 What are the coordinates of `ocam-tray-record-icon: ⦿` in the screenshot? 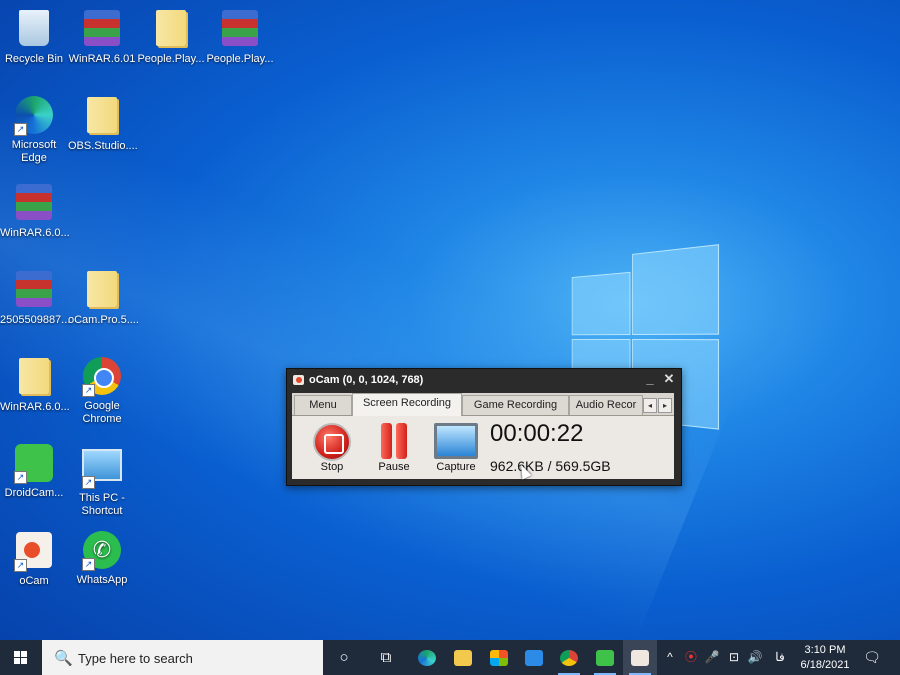 It's located at (691, 657).